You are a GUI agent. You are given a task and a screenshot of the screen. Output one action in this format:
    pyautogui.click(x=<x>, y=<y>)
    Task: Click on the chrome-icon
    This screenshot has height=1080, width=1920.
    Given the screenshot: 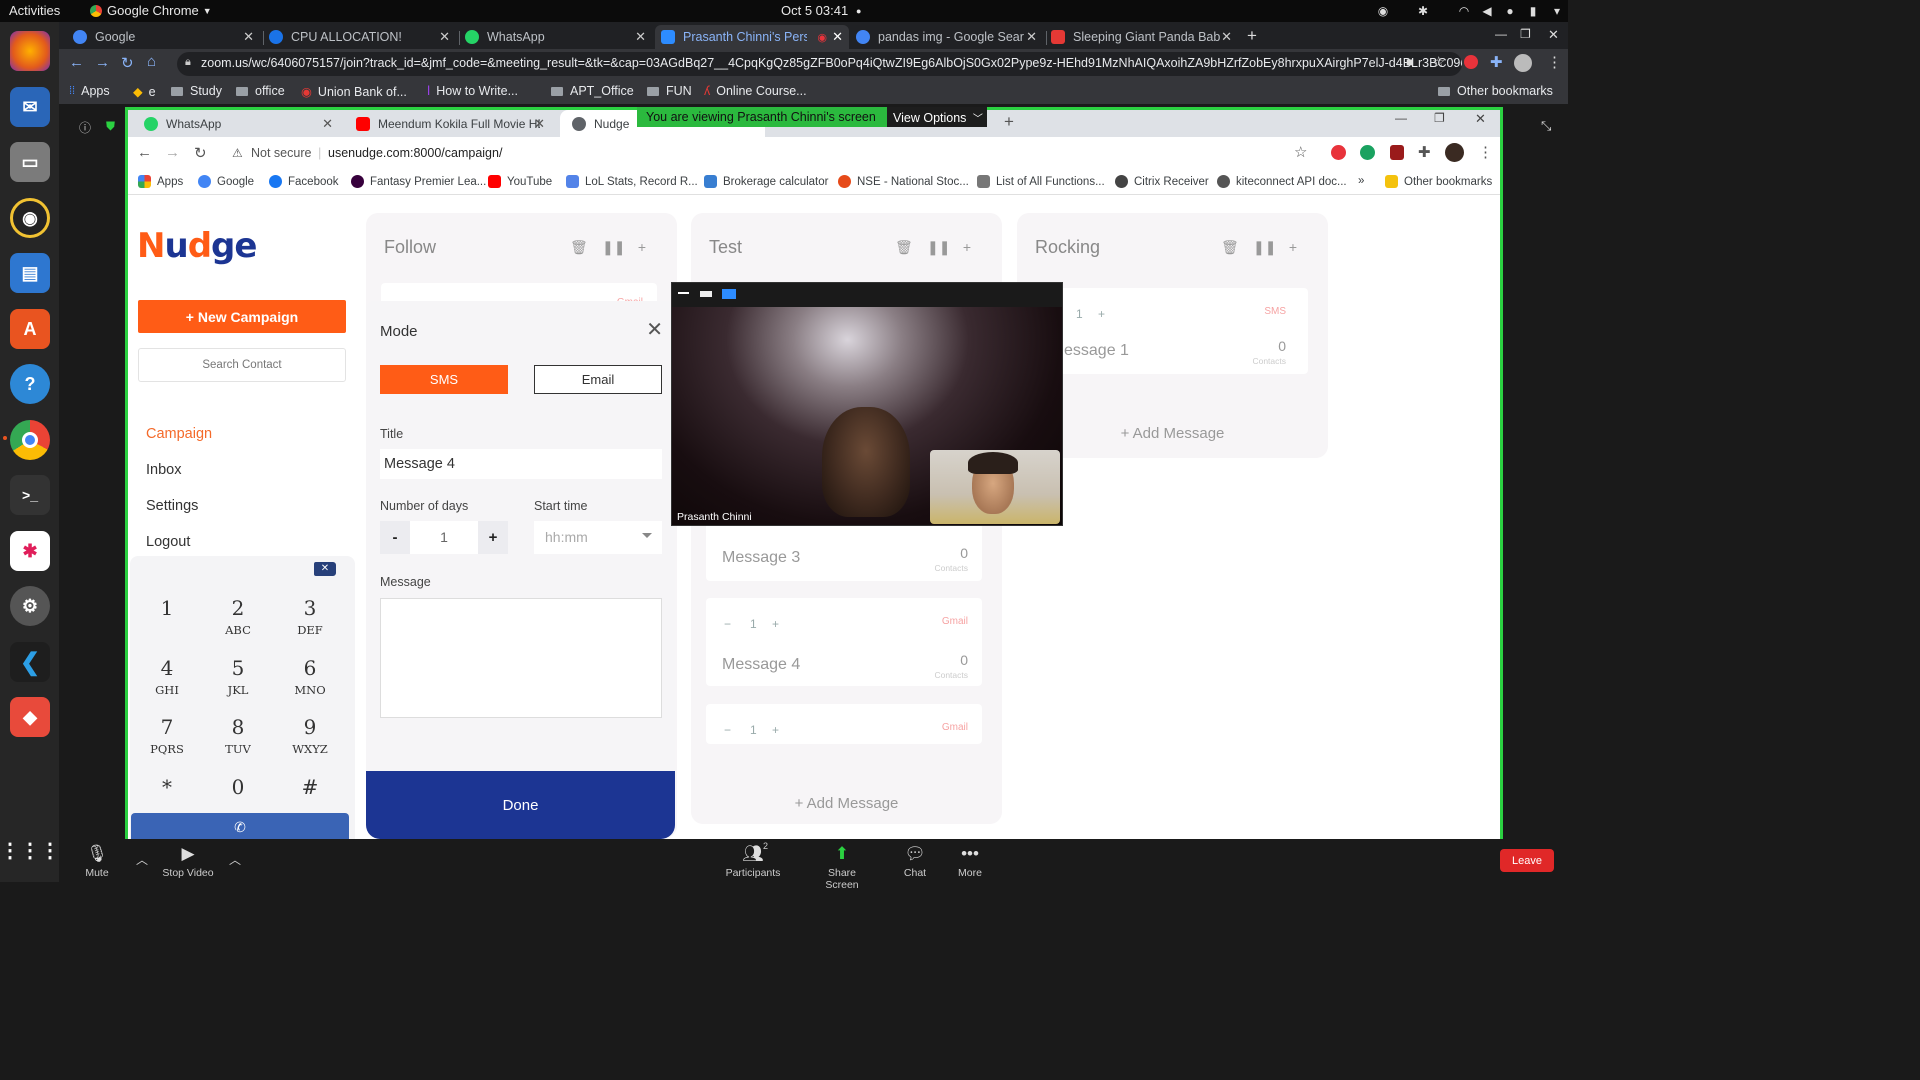 What is the action you would take?
    pyautogui.click(x=30, y=440)
    